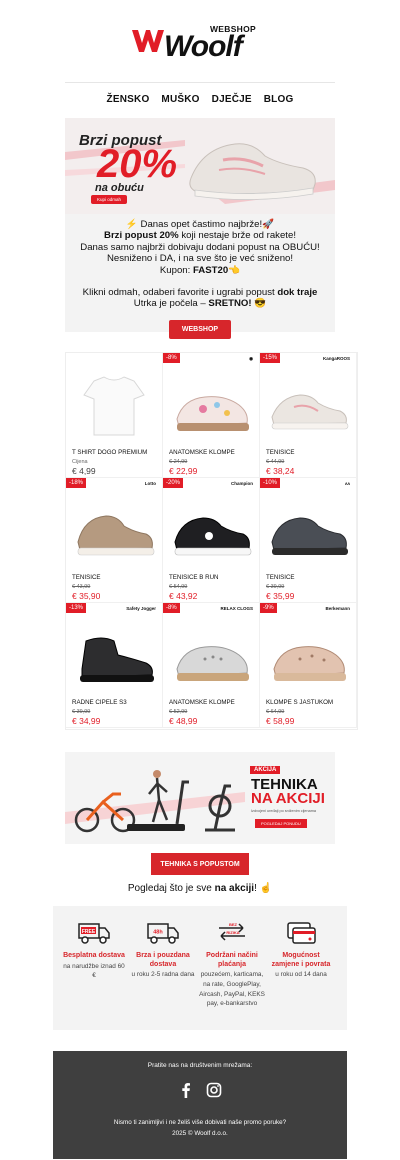 The image size is (400, 1160). Describe the element at coordinates (200, 270) in the screenshot. I see `coupon-line: Kupon: FAST20👈` at that location.